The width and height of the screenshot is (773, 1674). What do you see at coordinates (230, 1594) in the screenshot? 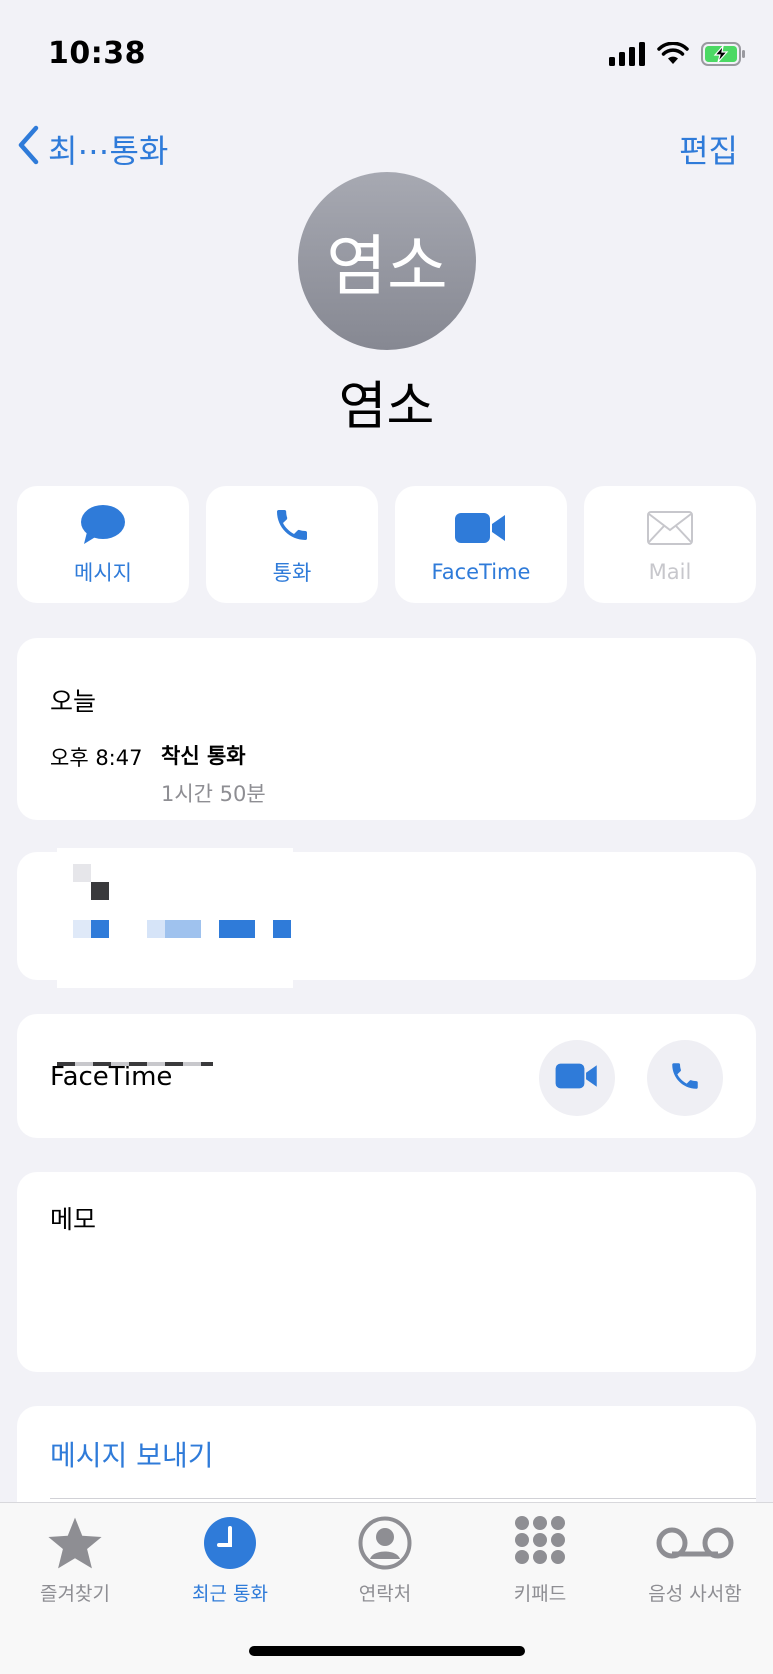
I see `tab-recents-label: 최근 통화` at bounding box center [230, 1594].